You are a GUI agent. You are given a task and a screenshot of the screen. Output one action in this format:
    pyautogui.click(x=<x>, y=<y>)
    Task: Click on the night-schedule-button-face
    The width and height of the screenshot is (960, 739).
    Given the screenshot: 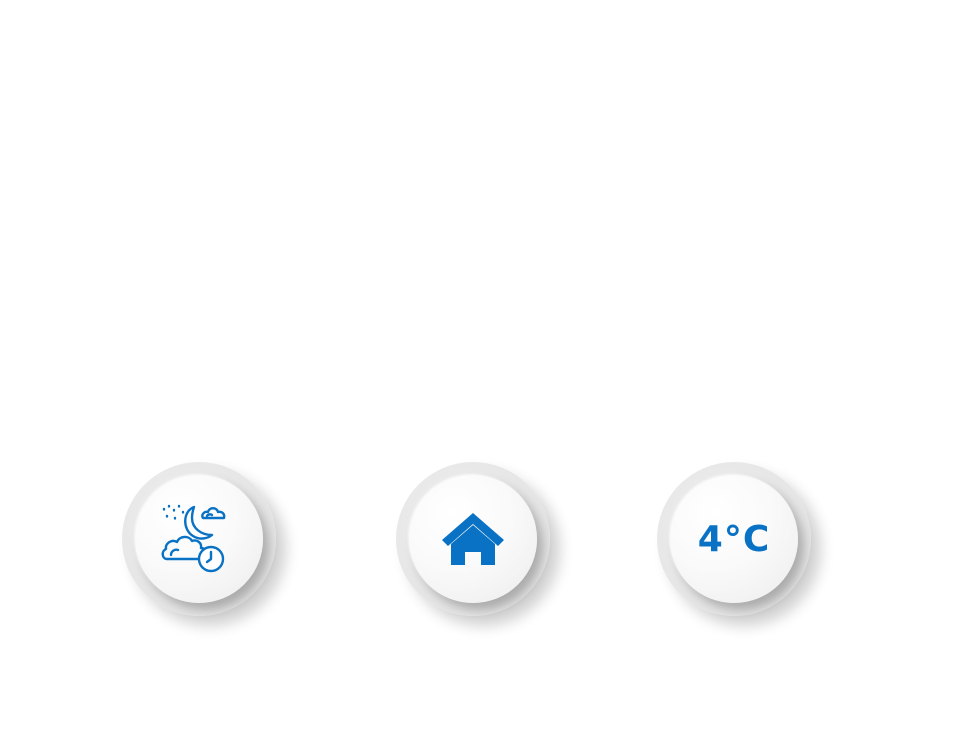 What is the action you would take?
    pyautogui.click(x=199, y=539)
    